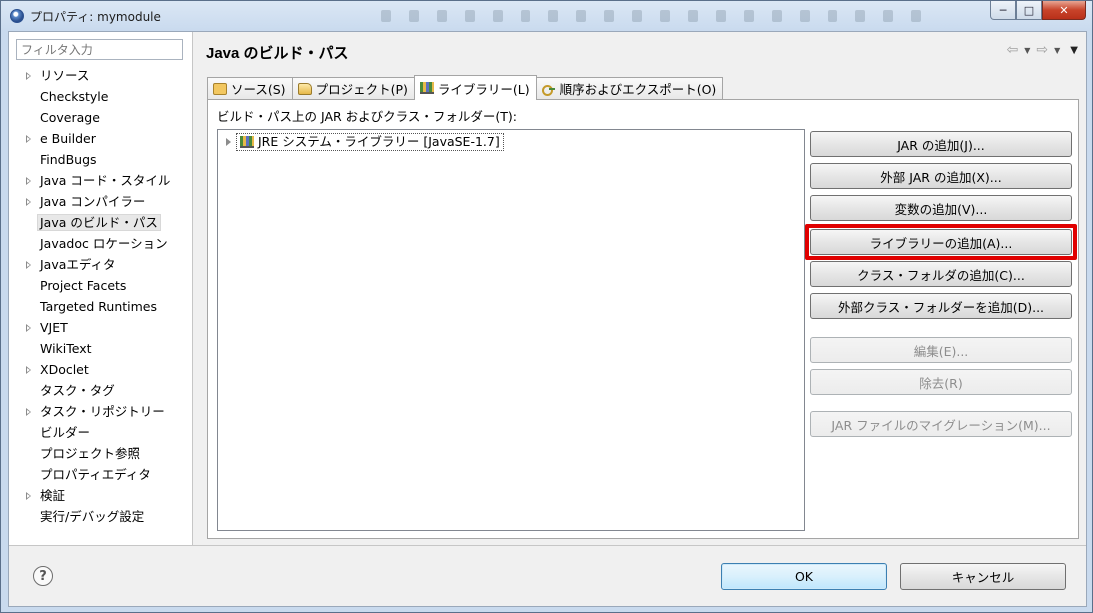 The height and width of the screenshot is (613, 1093). I want to click on tree-item-label: タスク・リポジトリー, so click(102, 411).